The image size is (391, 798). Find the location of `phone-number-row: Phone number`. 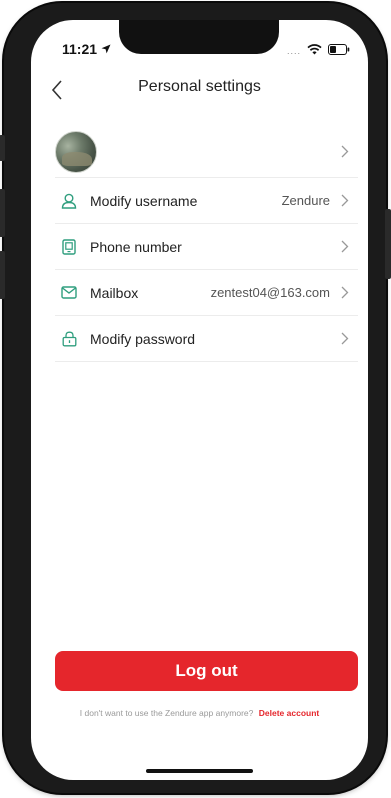

phone-number-row: Phone number is located at coordinates (206, 247).